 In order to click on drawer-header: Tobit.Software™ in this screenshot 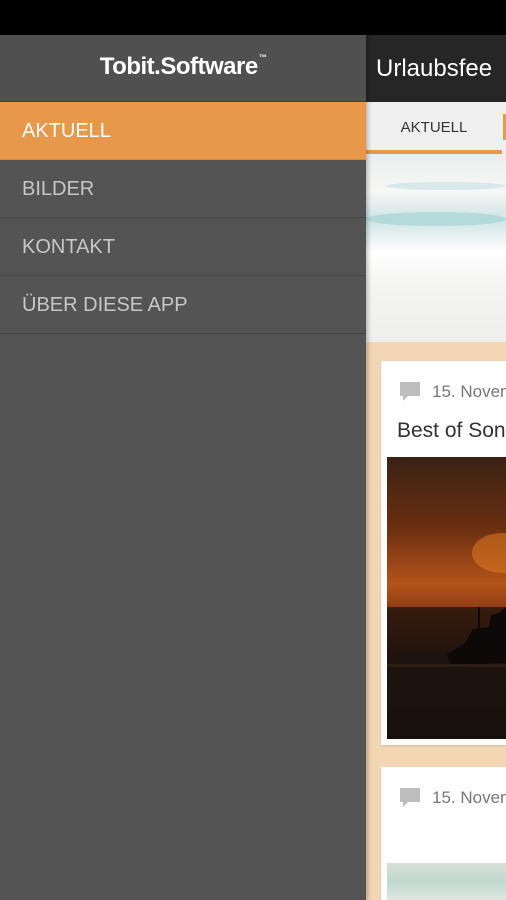, I will do `click(183, 68)`.